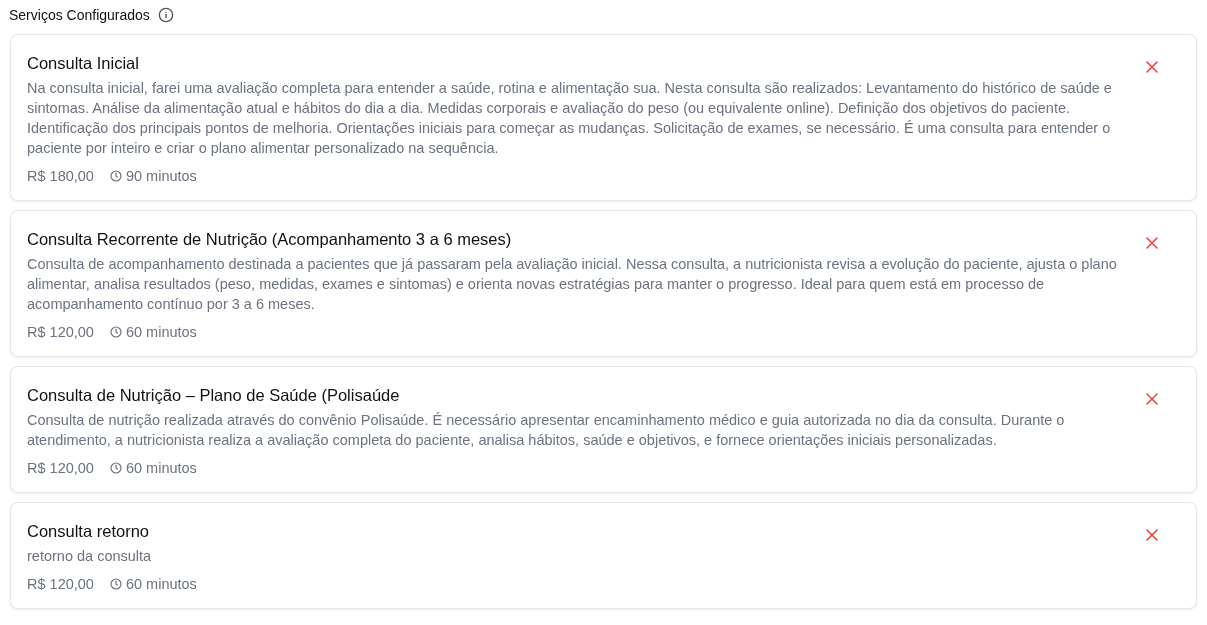 This screenshot has width=1207, height=625. What do you see at coordinates (165, 15) in the screenshot?
I see `info-icon` at bounding box center [165, 15].